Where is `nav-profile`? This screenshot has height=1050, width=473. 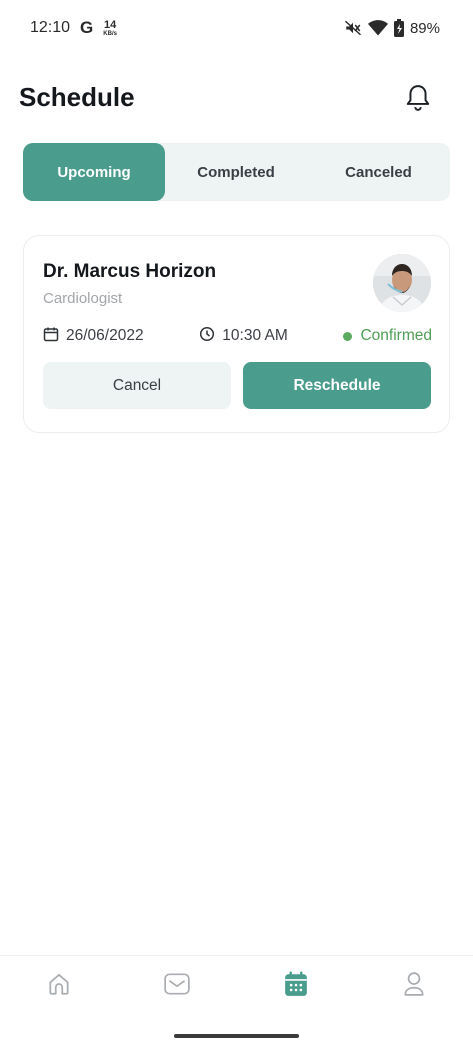
nav-profile is located at coordinates (414, 987).